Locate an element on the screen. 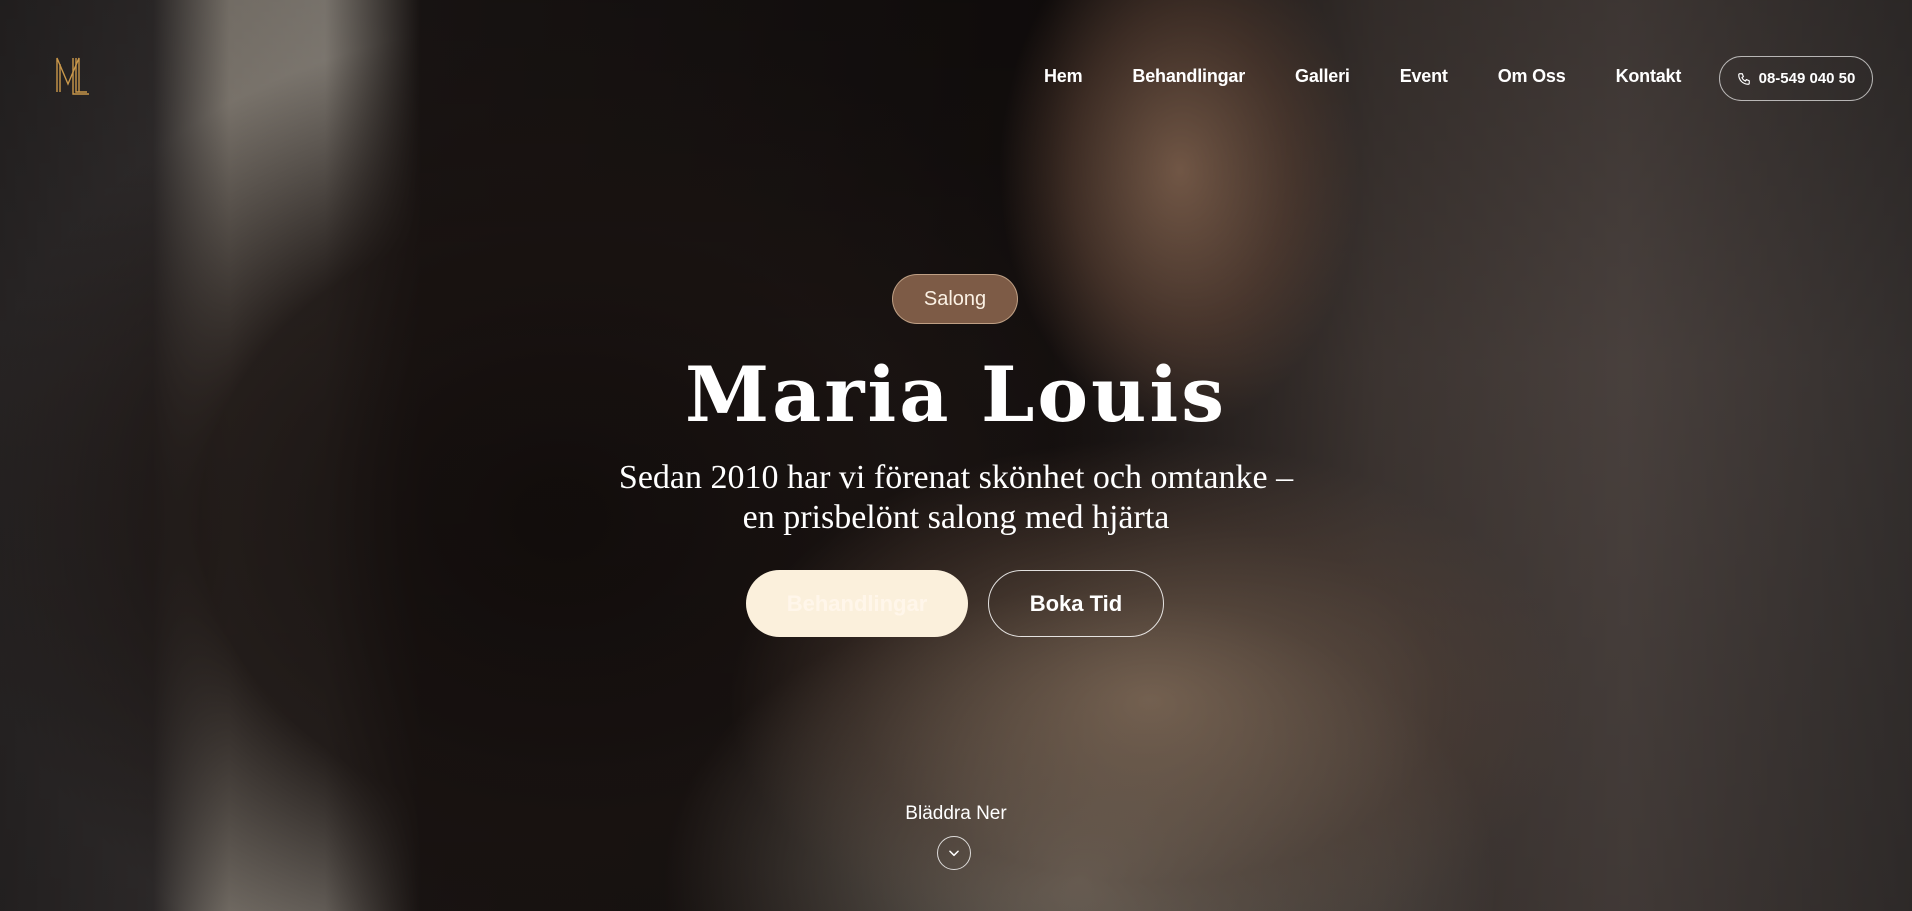 The height and width of the screenshot is (911, 1912). chevron-down-icon is located at coordinates (954, 853).